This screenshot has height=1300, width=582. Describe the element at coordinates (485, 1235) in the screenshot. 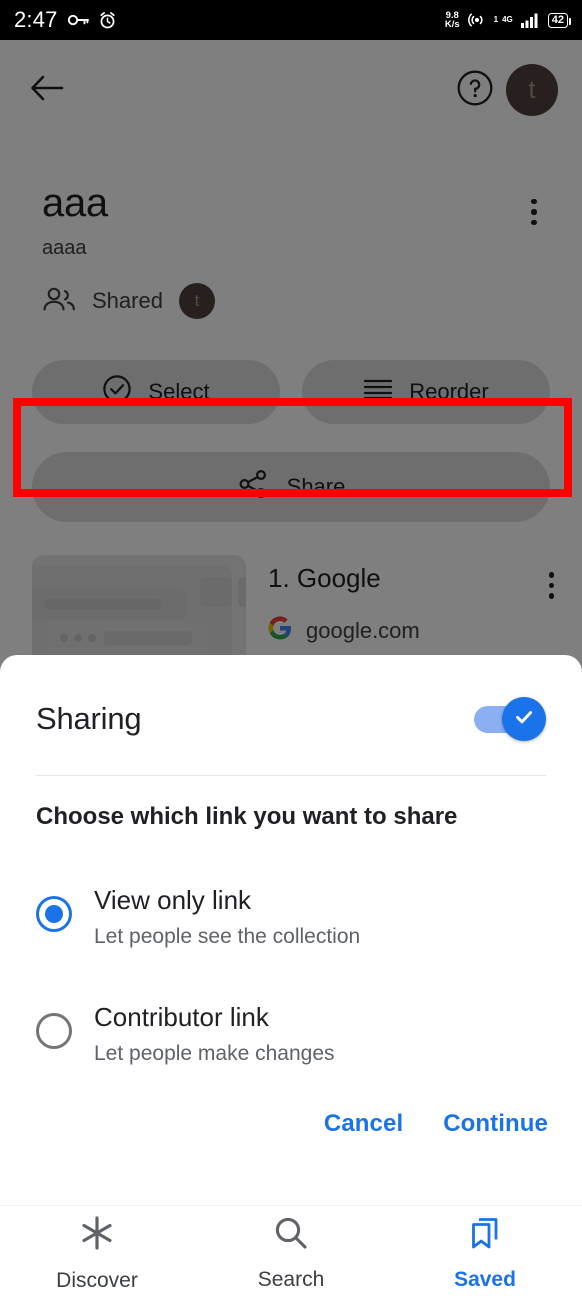

I see `collections-bookmark-icon` at that location.